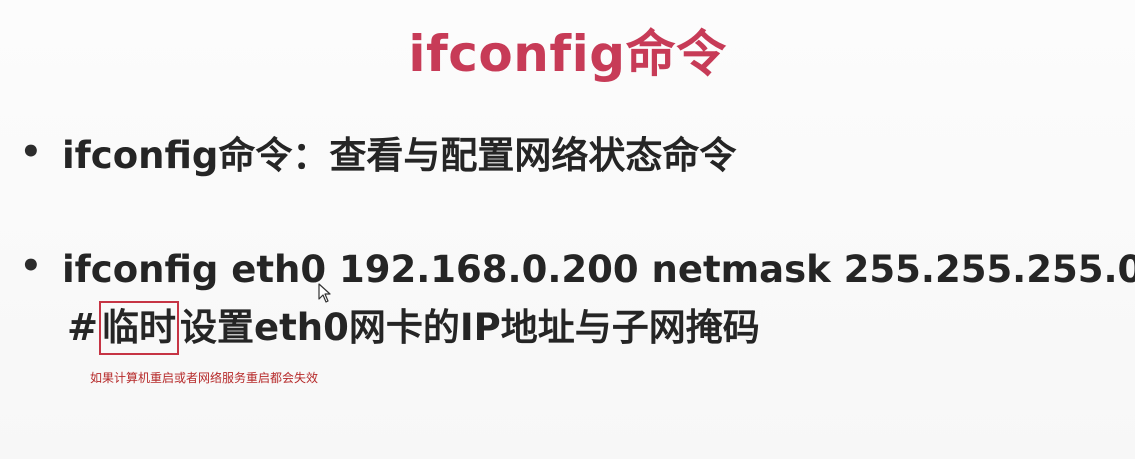 Image resolution: width=1135 pixels, height=459 pixels. Describe the element at coordinates (204, 378) in the screenshot. I see `restart-note: 如果计算机重启或者网络服务重启都会失效` at that location.